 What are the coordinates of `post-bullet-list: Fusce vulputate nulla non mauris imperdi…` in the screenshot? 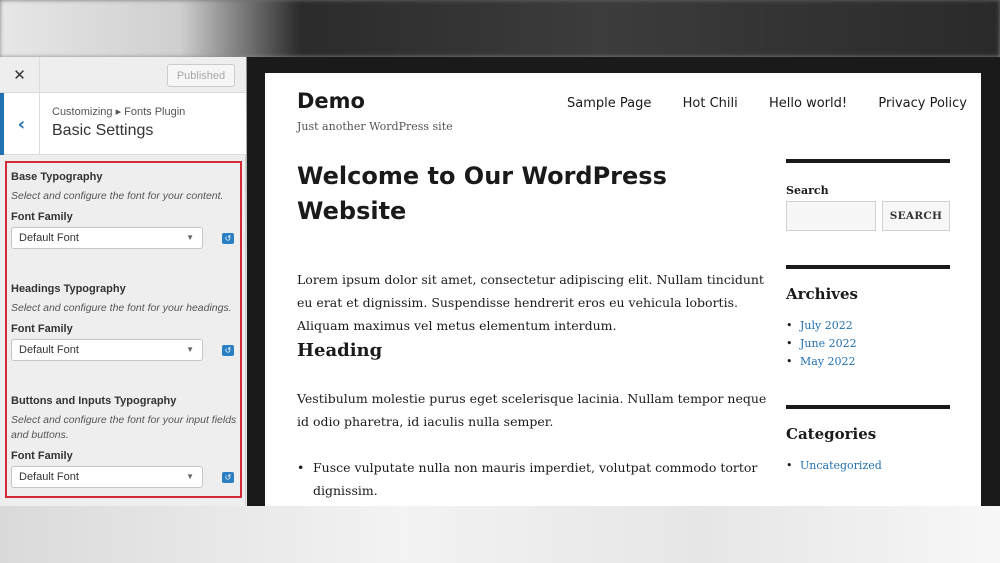 It's located at (532, 479).